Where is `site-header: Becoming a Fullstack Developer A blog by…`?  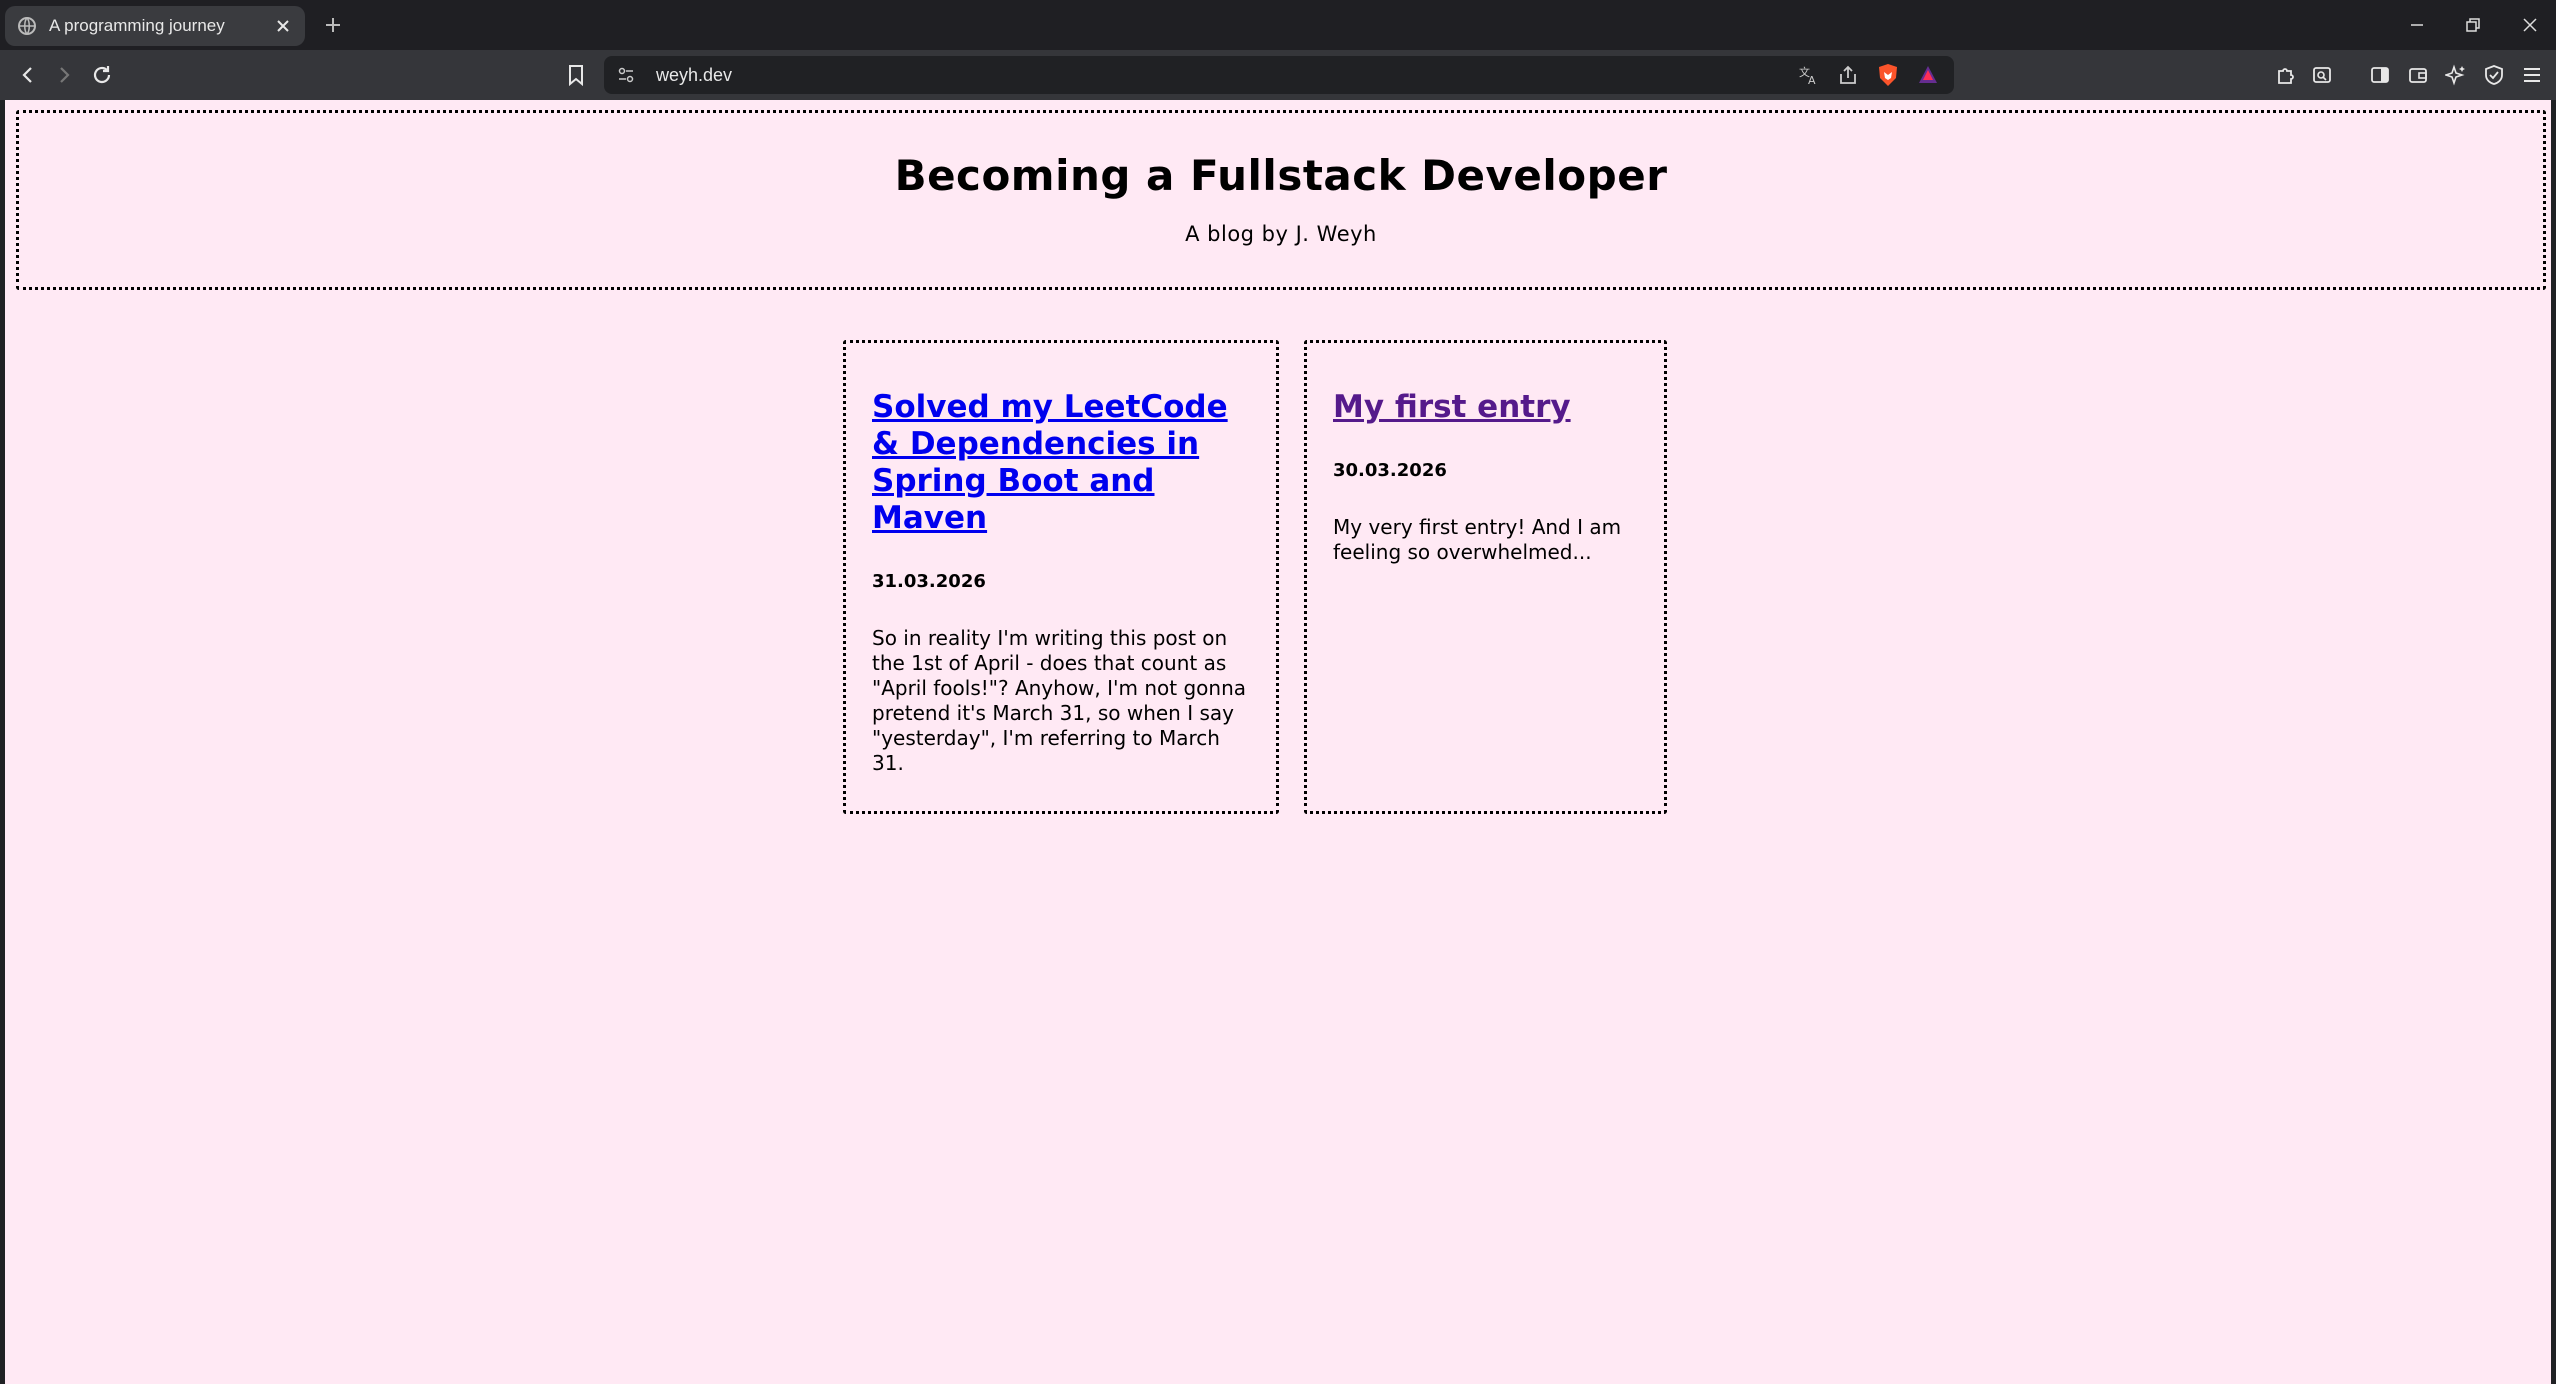
site-header: Becoming a Fullstack Developer A blog by… is located at coordinates (1281, 200).